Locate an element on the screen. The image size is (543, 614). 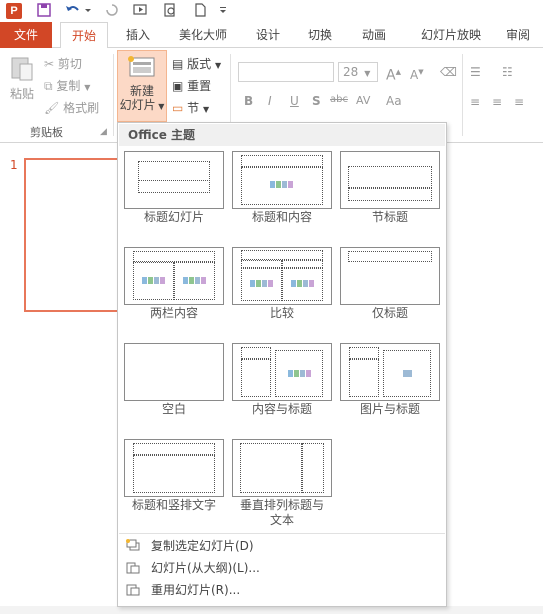
layout-title-and-vertical-text: 标题和竖排文字 is located at coordinates (174, 476).